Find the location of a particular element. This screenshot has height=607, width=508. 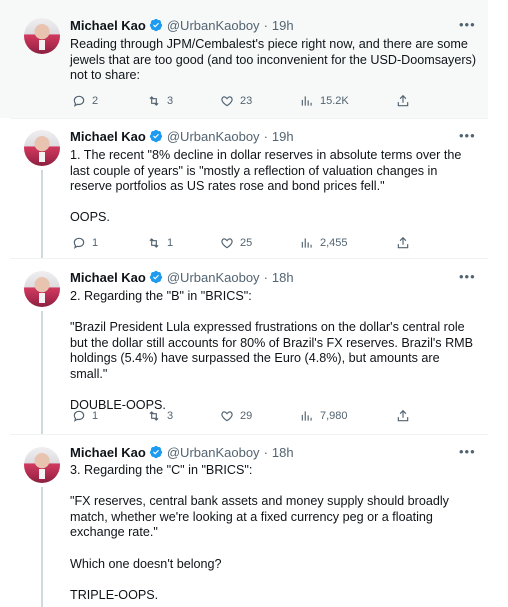

views-button: 7,980 is located at coordinates (324, 416).